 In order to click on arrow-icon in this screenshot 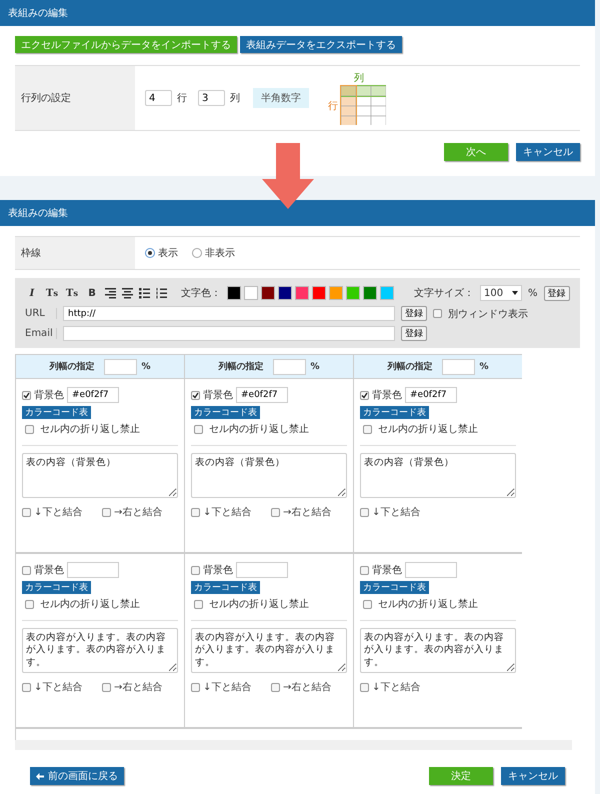, I will do `click(40, 776)`.